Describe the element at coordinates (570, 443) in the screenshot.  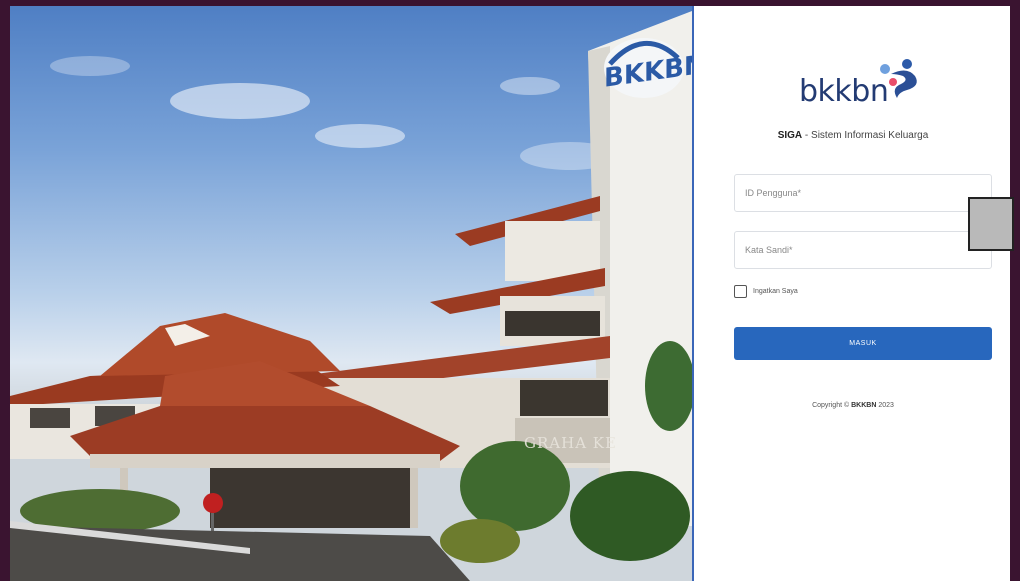
I see `building-facade-text: GRAHA KE` at that location.